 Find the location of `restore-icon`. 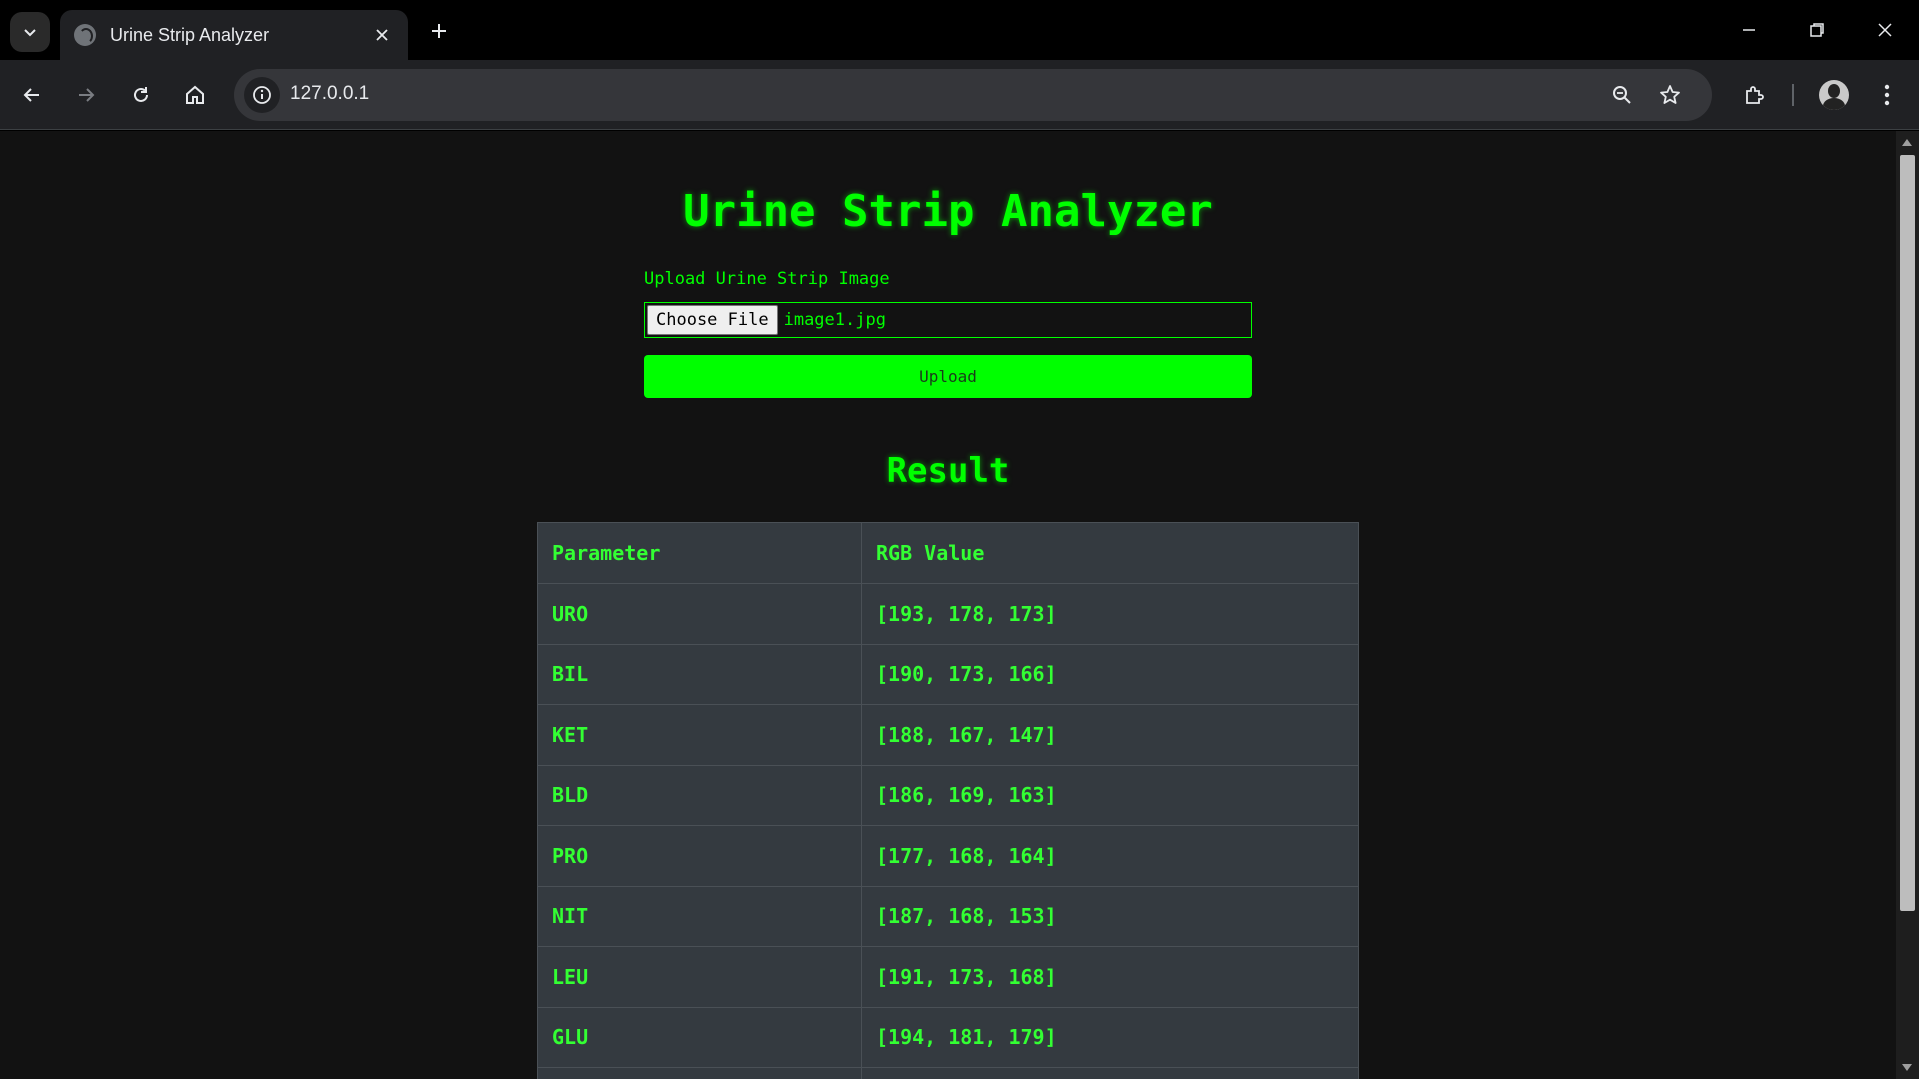

restore-icon is located at coordinates (1817, 30).